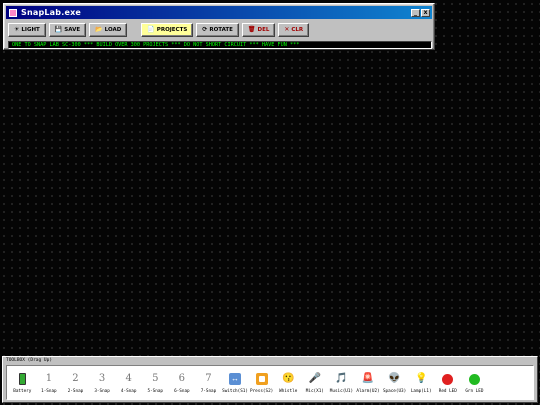  Describe the element at coordinates (421, 391) in the screenshot. I see `tool-label: Lamp(L1)` at that location.